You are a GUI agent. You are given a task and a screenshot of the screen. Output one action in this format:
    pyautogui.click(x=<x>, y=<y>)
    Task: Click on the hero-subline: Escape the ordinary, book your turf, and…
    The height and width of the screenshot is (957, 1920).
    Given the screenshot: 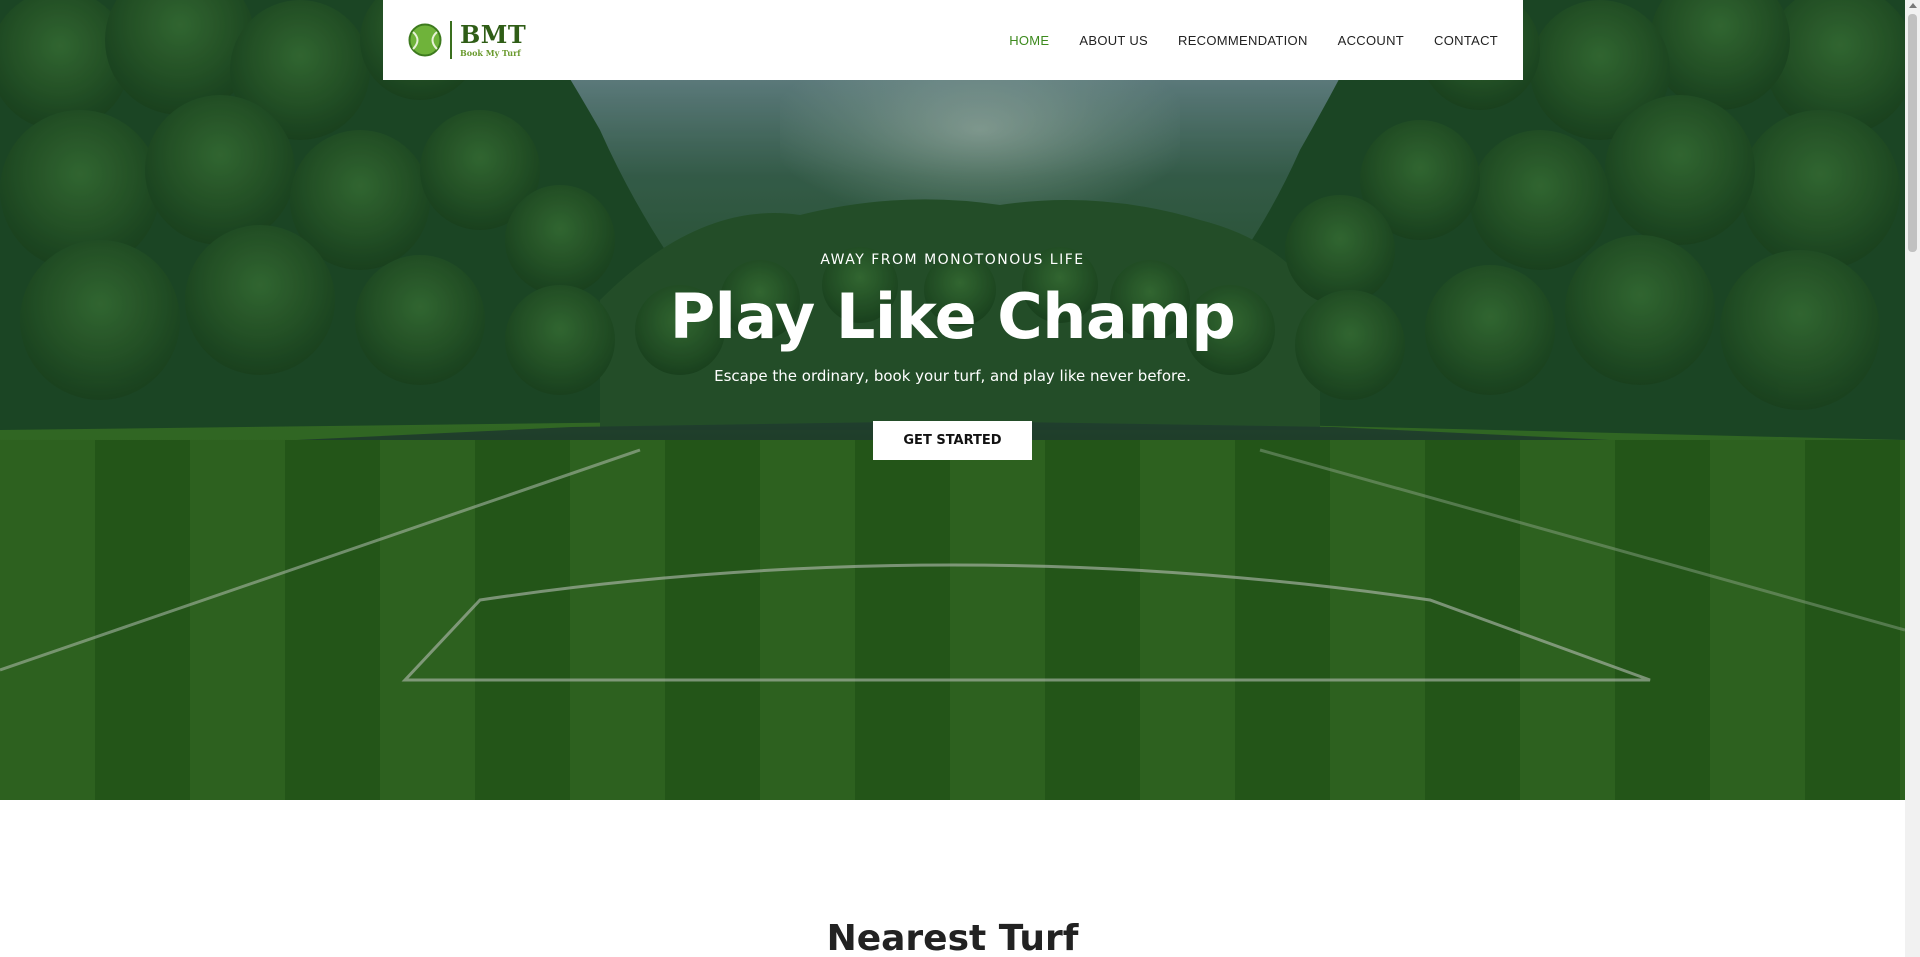 What is the action you would take?
    pyautogui.click(x=952, y=376)
    